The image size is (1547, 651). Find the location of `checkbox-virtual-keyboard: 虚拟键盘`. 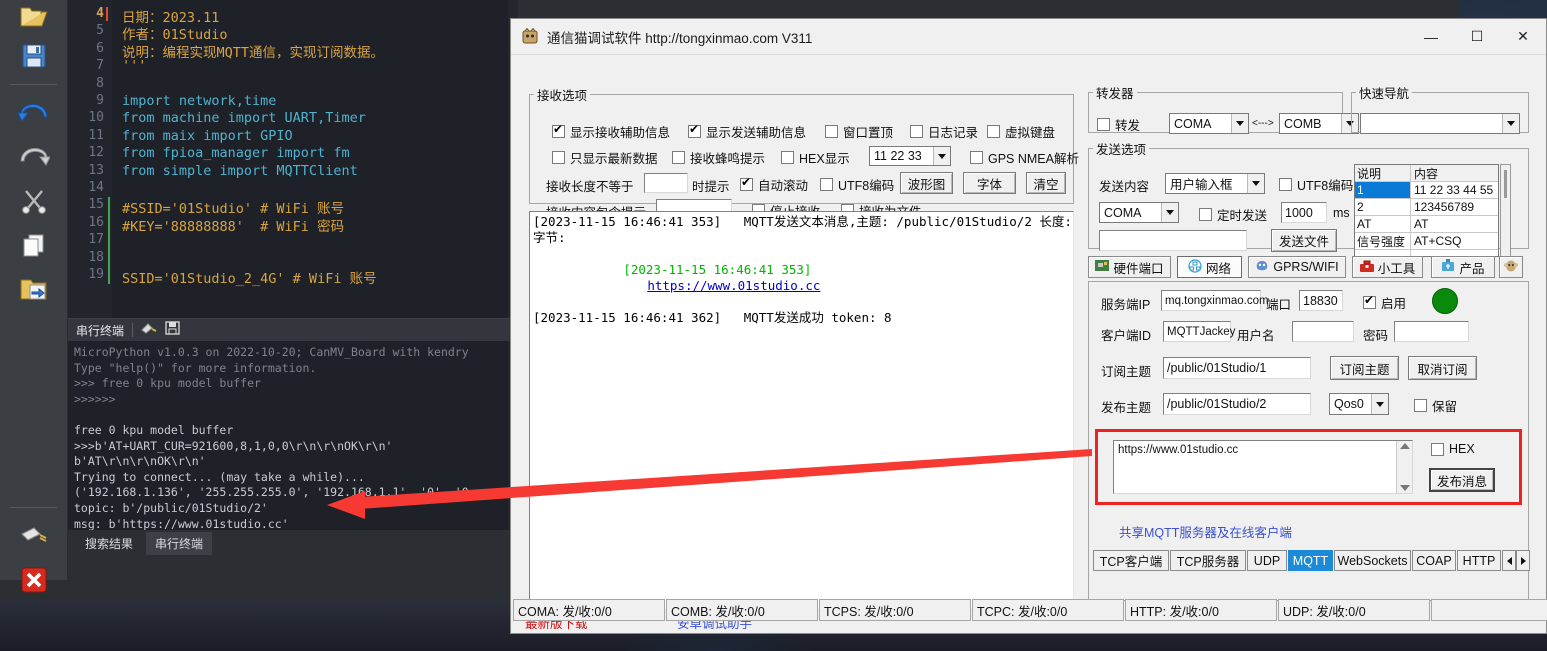

checkbox-virtual-keyboard: 虚拟键盘 is located at coordinates (1021, 131).